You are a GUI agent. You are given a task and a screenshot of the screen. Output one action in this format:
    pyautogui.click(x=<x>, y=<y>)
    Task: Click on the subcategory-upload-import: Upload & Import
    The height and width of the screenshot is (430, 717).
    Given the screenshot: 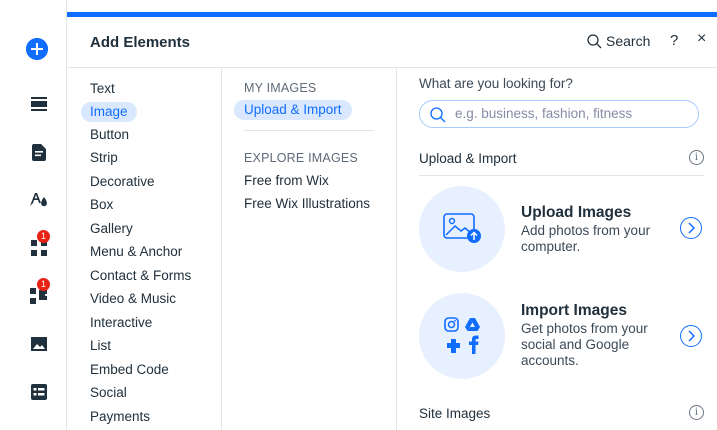 What is the action you would take?
    pyautogui.click(x=293, y=110)
    